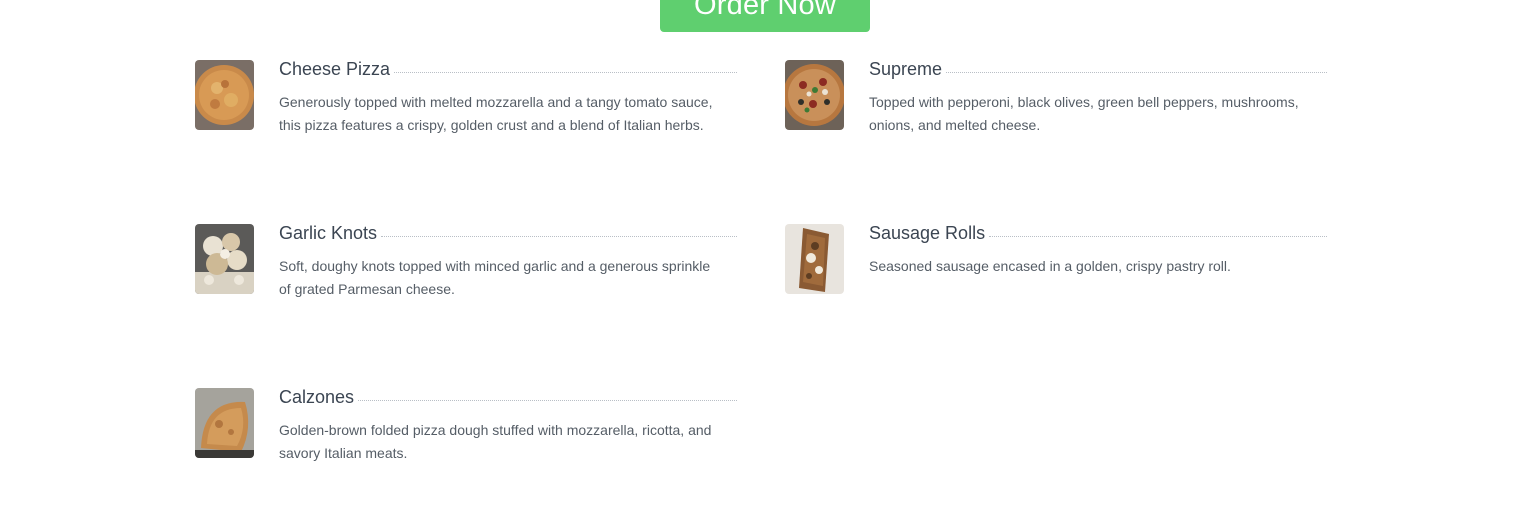 This screenshot has width=1530, height=513. What do you see at coordinates (765, 10) in the screenshot?
I see `order-now-label: Order Now` at bounding box center [765, 10].